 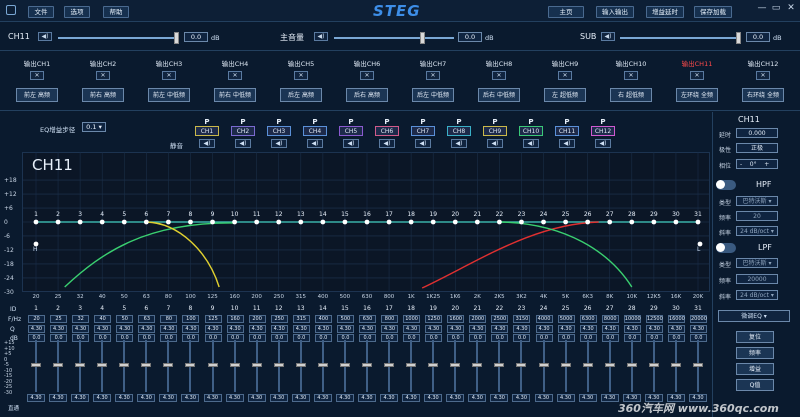 What do you see at coordinates (456, 319) in the screenshot?
I see `band-freq-field: 1600` at bounding box center [456, 319].